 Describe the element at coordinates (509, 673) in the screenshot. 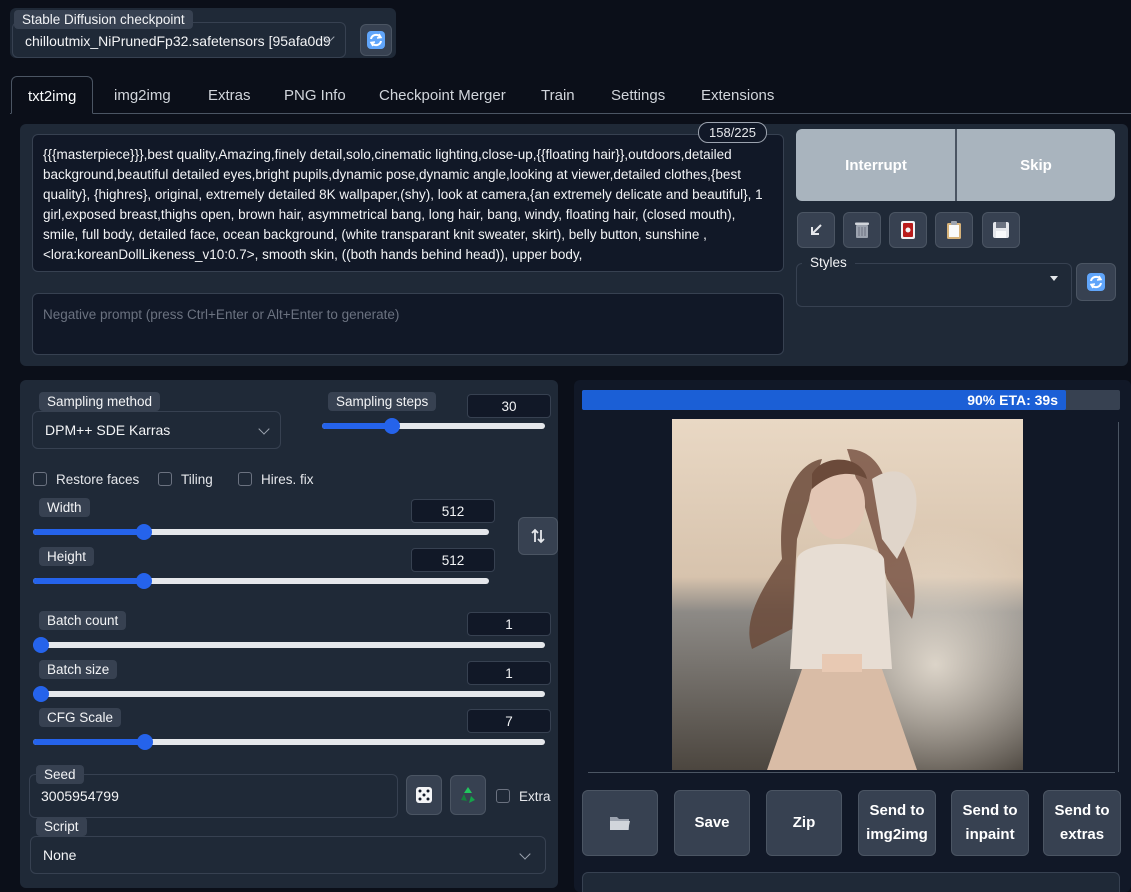

I see `batch-size-input: 1` at that location.